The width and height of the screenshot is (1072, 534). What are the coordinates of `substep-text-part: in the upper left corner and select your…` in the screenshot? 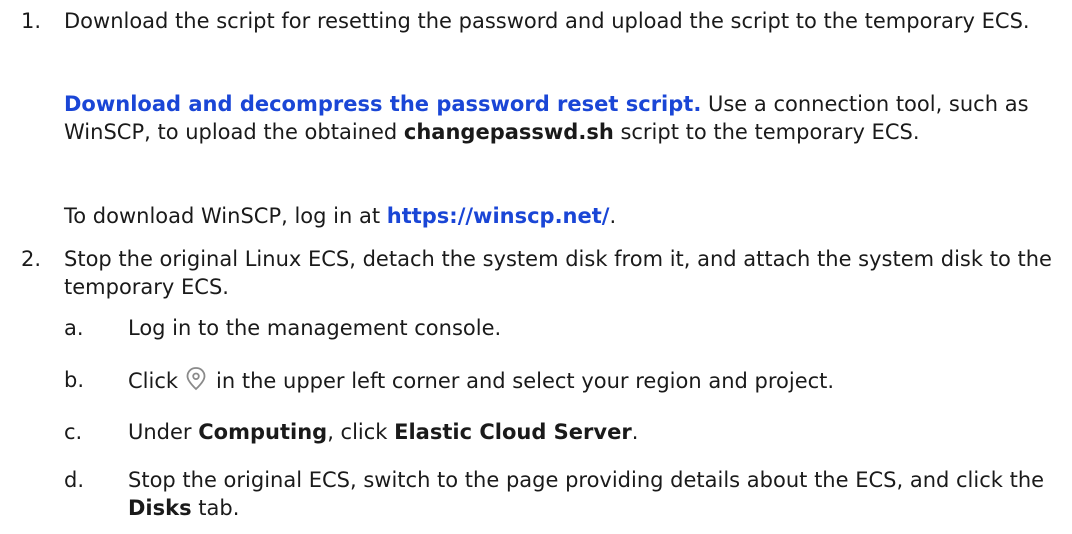 It's located at (525, 381).